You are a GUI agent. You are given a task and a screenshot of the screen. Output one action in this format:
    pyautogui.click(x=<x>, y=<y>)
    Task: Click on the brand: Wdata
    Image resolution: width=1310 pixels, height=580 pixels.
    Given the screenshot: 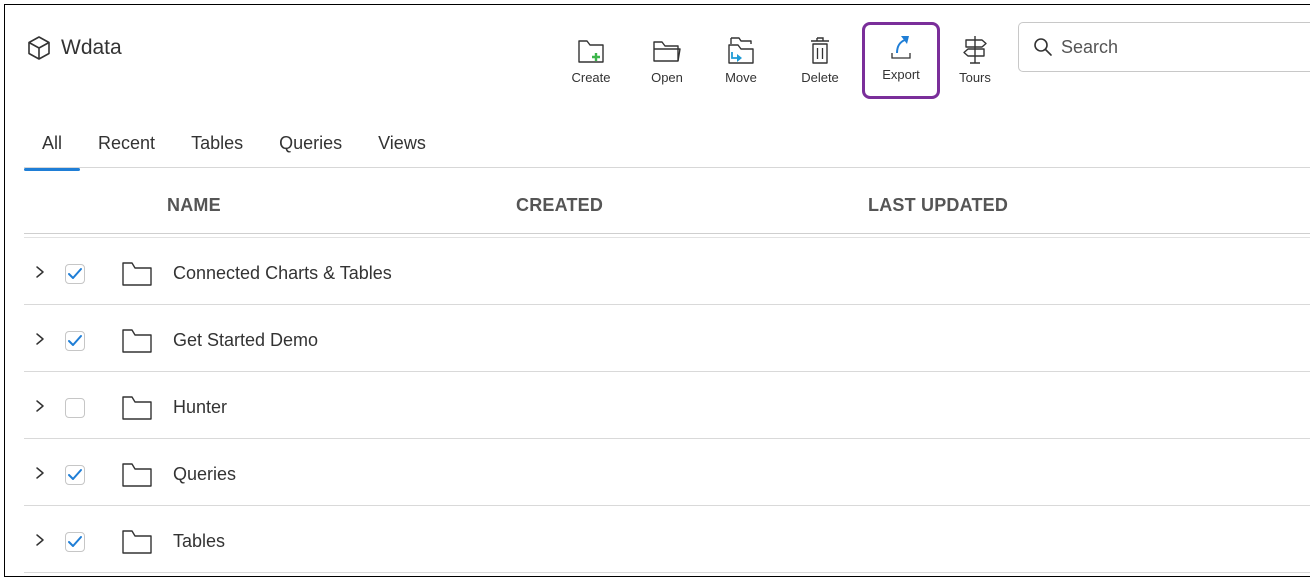 What is the action you would take?
    pyautogui.click(x=74, y=48)
    